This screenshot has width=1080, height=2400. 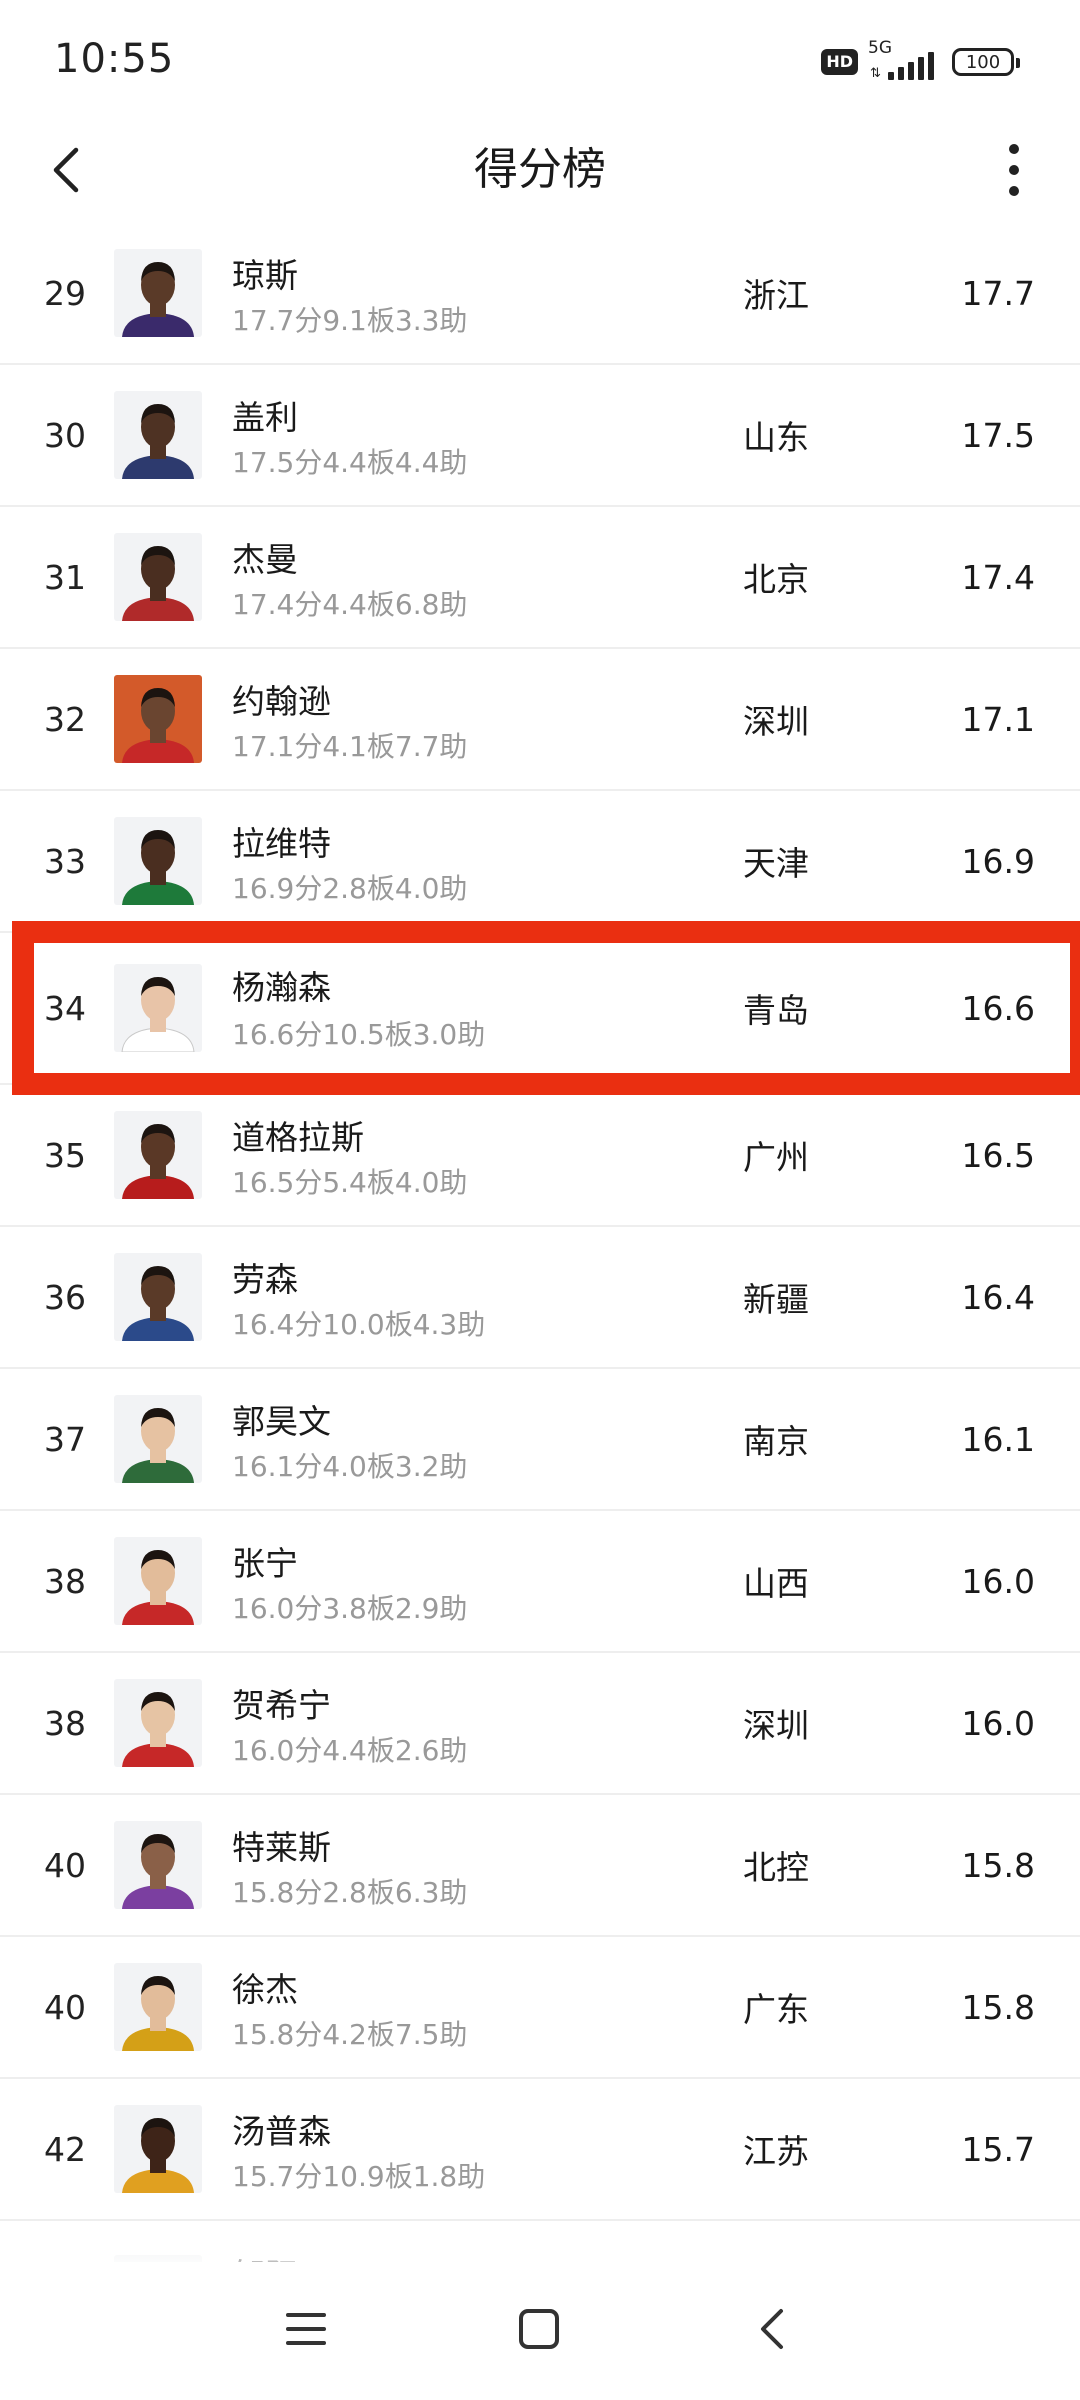 I want to click on player-stats: 16.0分3.8板2.9助, so click(x=350, y=1608).